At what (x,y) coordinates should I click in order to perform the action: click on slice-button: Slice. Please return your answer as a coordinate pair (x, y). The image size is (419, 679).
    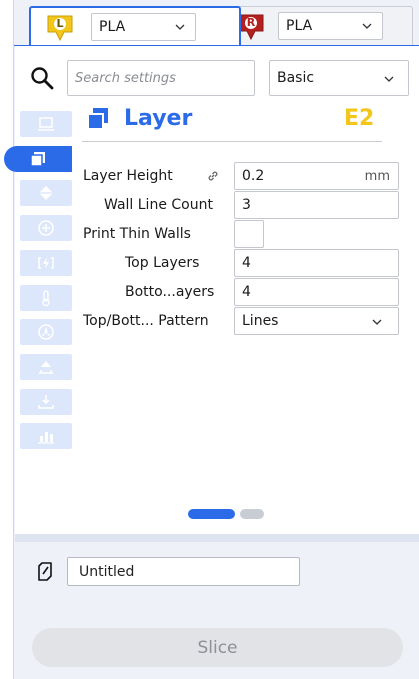
    Looking at the image, I should click on (217, 647).